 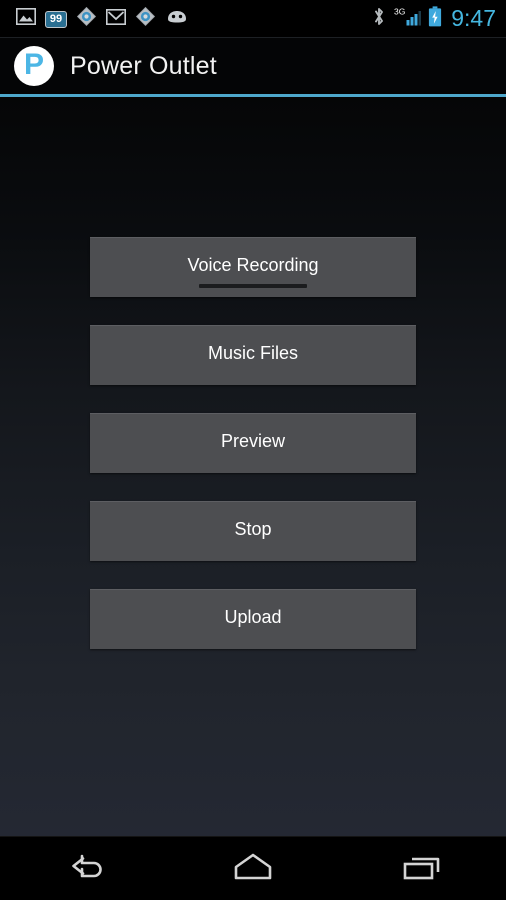 I want to click on nav-recents-button, so click(x=422, y=868).